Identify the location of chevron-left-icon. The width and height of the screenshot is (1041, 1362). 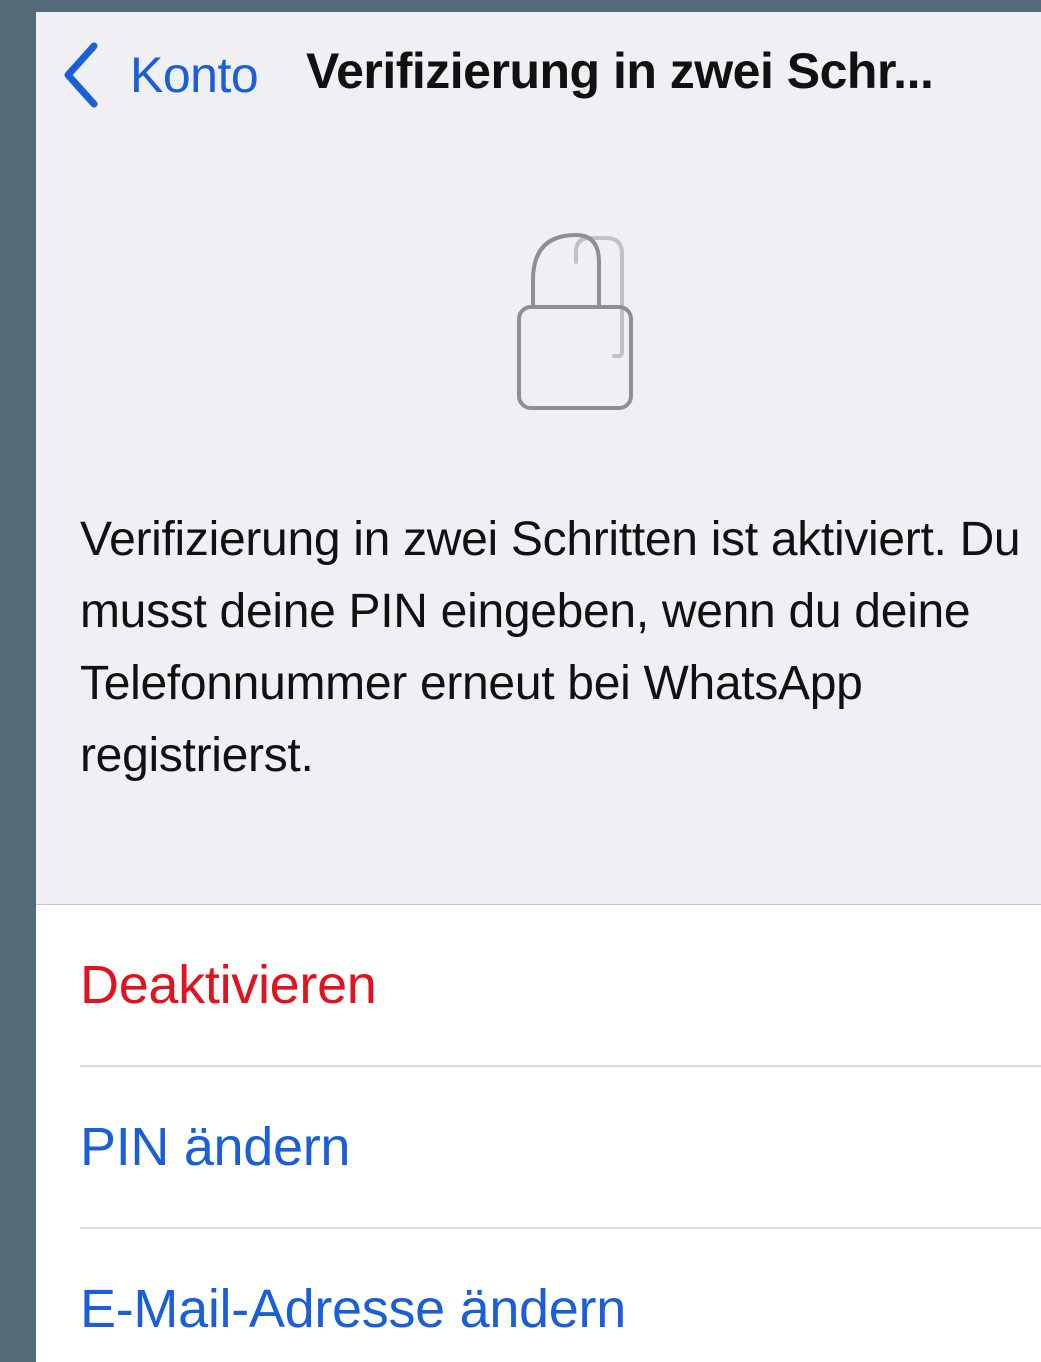
(81, 75).